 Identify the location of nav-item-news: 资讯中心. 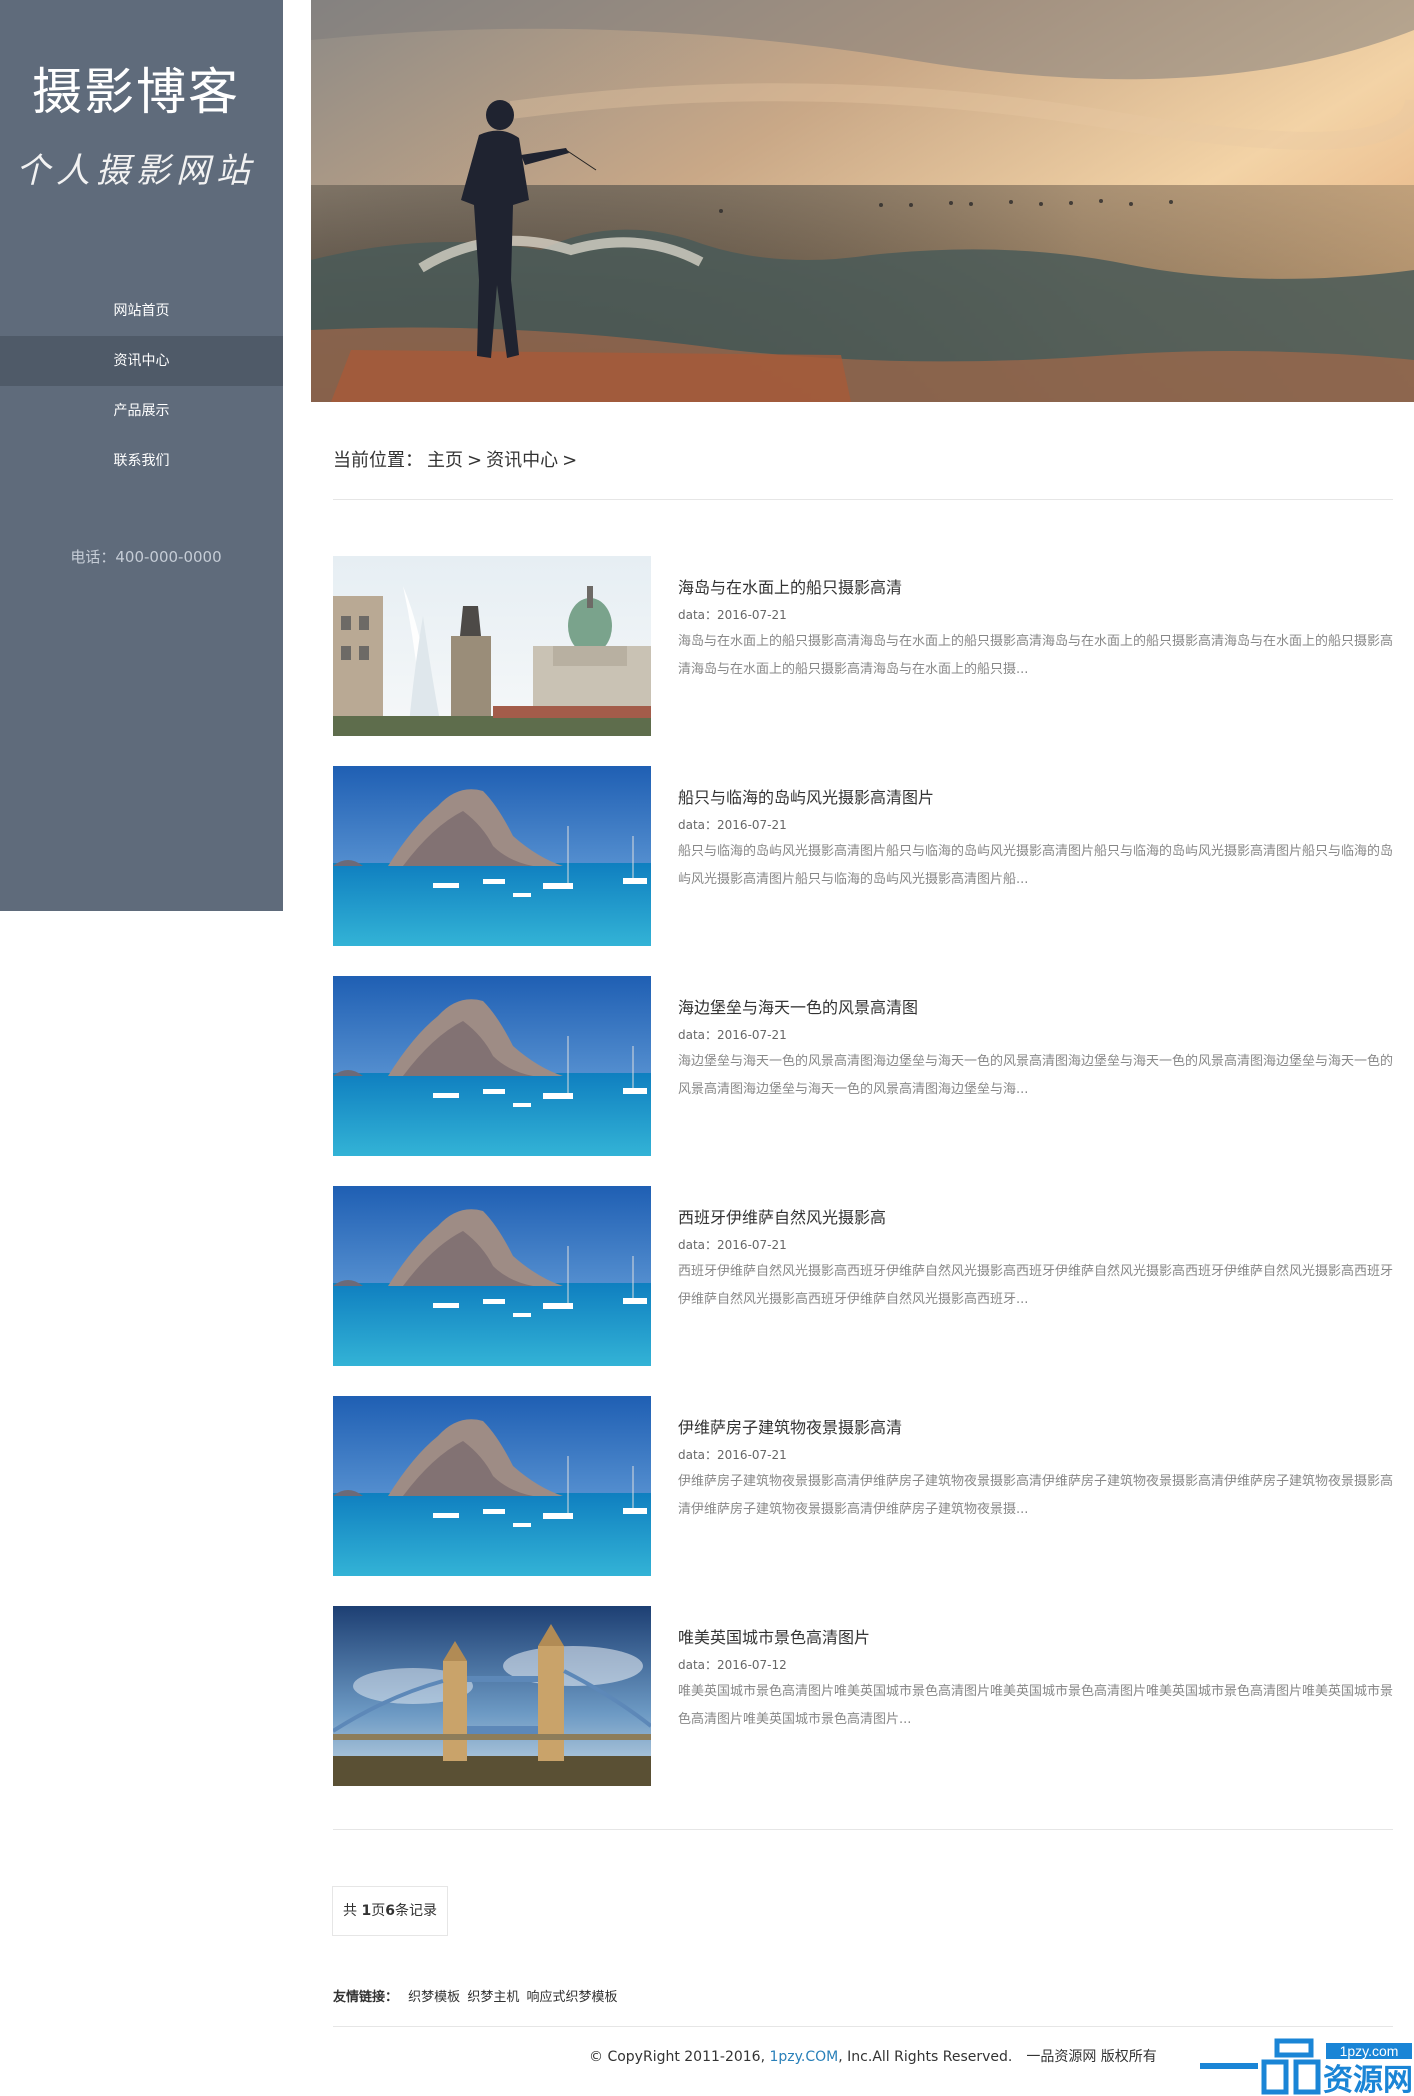
(141, 361).